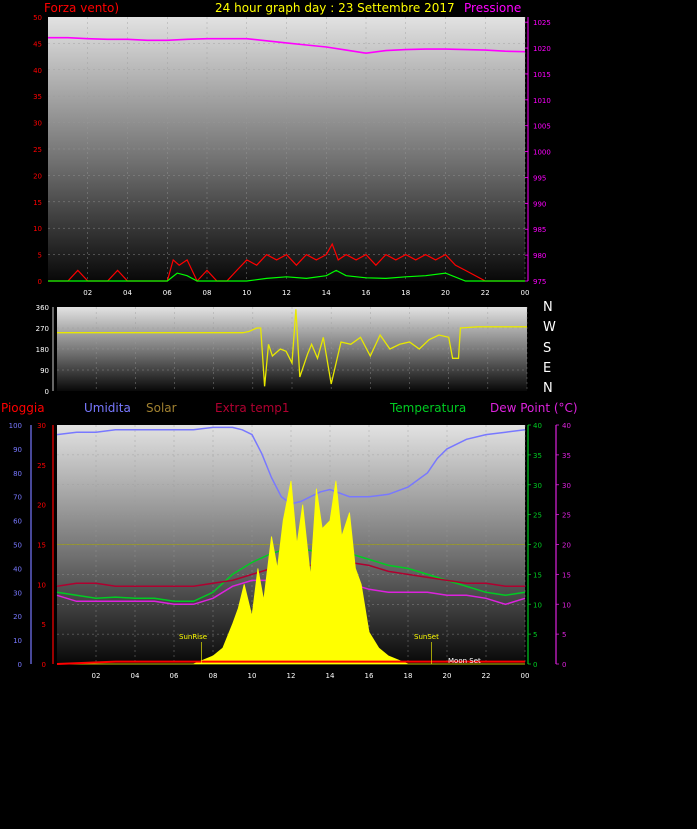 The image size is (697, 829). I want to click on pressure-y-tick-label: 975, so click(539, 282).